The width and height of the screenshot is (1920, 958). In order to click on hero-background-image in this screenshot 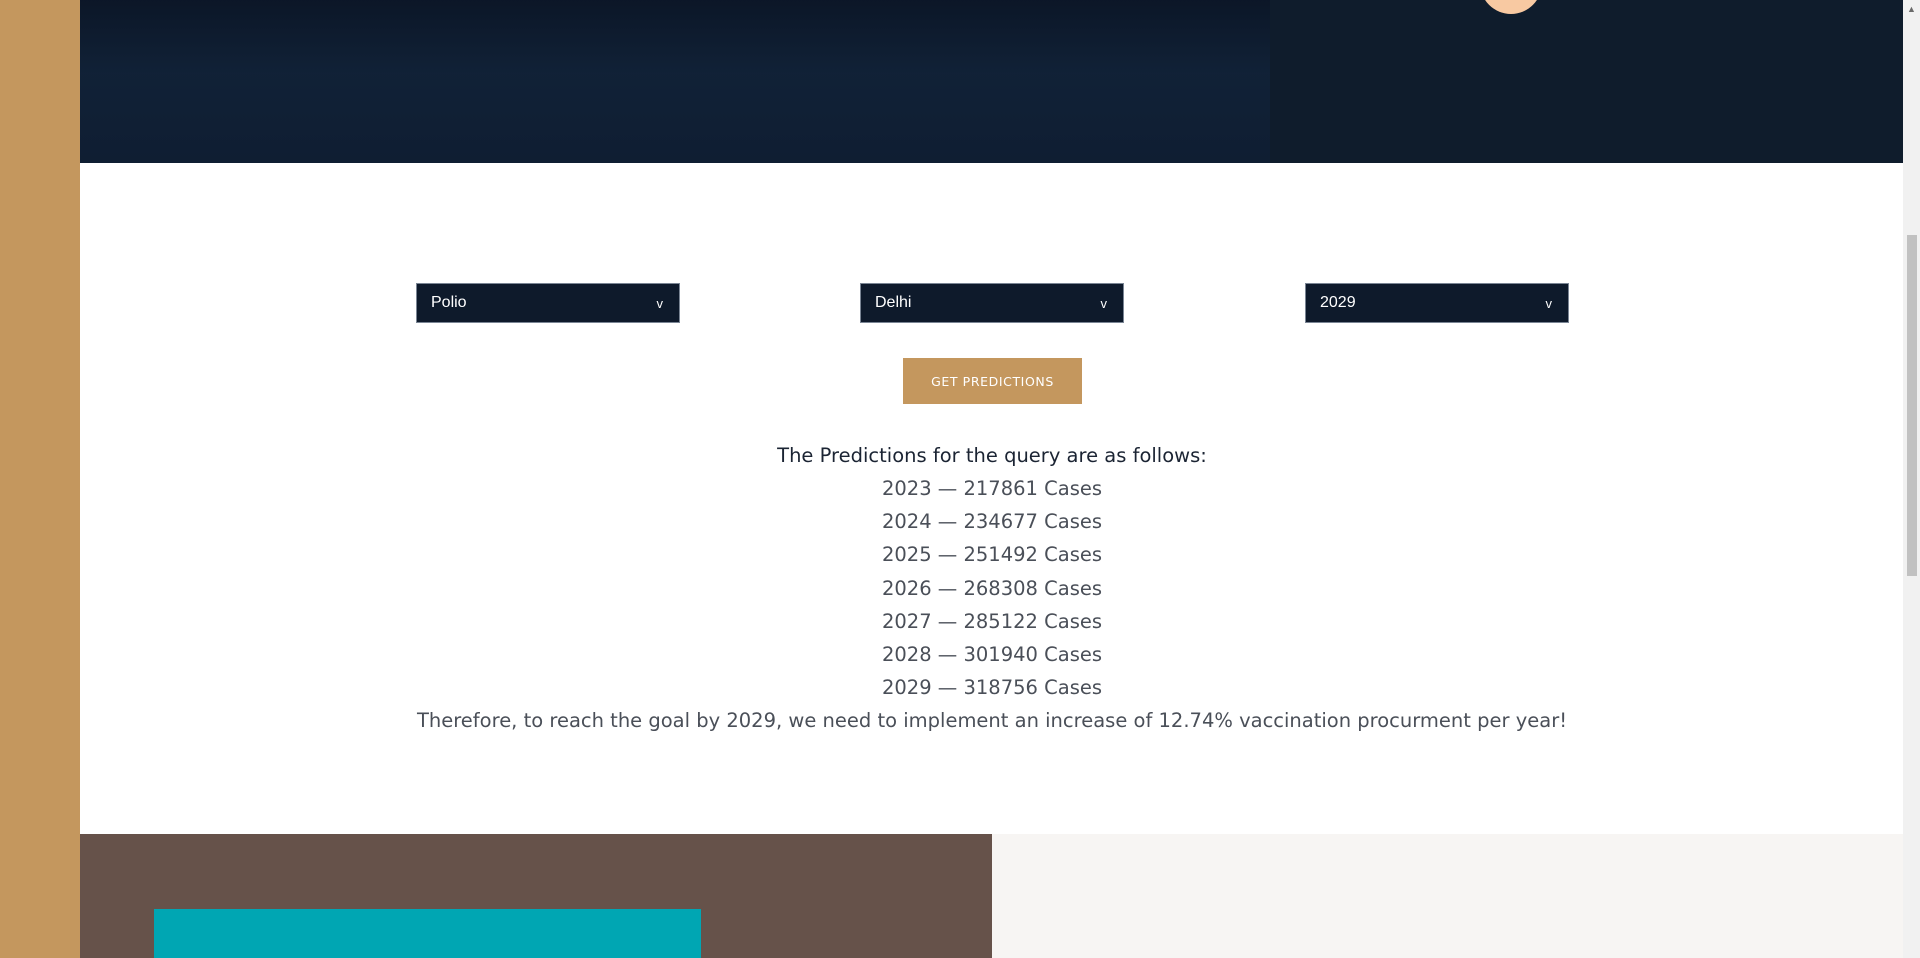, I will do `click(675, 81)`.